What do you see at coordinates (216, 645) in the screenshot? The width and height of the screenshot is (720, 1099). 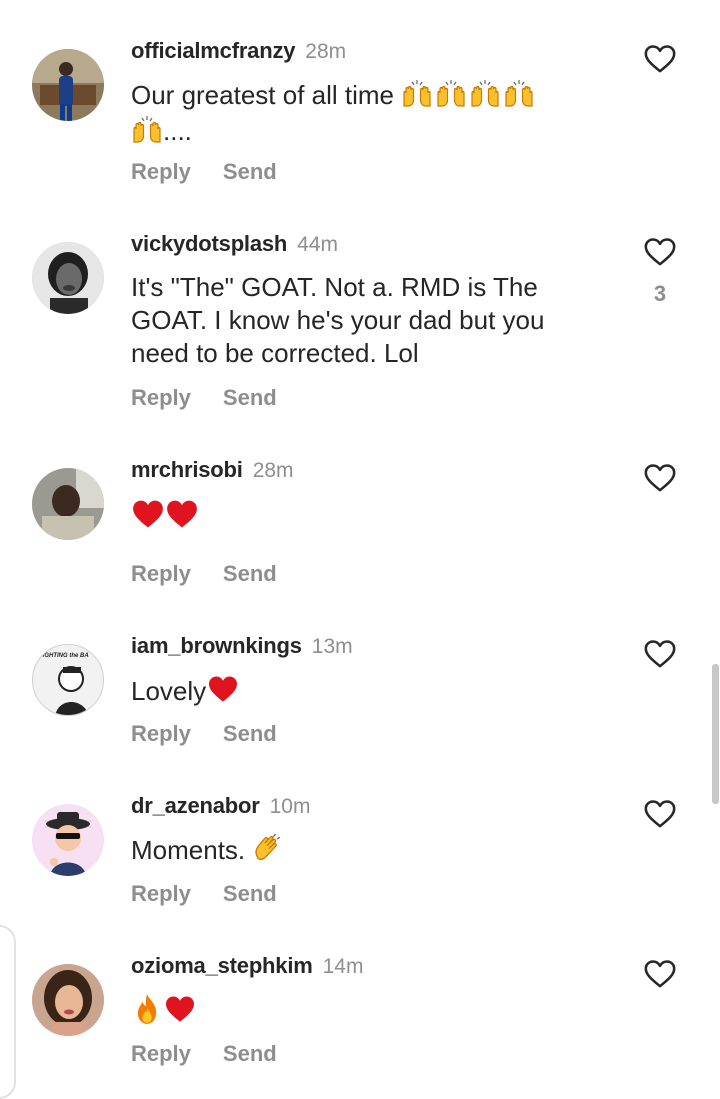 I see `username: iam_brownkings` at bounding box center [216, 645].